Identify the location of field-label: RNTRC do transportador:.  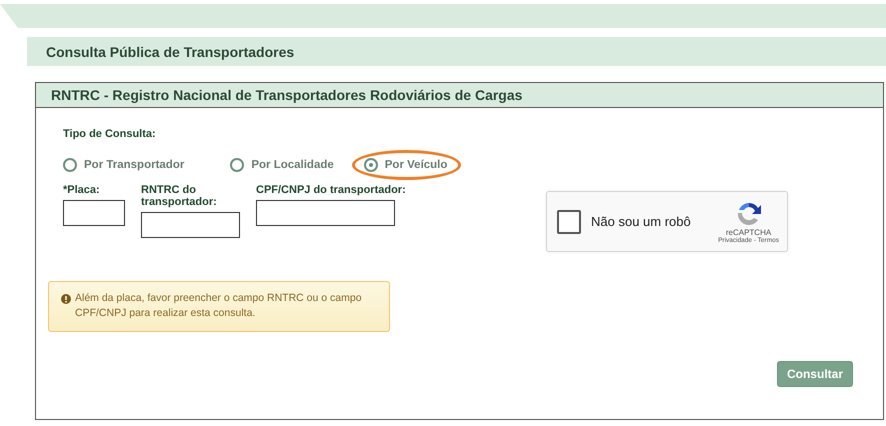
(179, 196).